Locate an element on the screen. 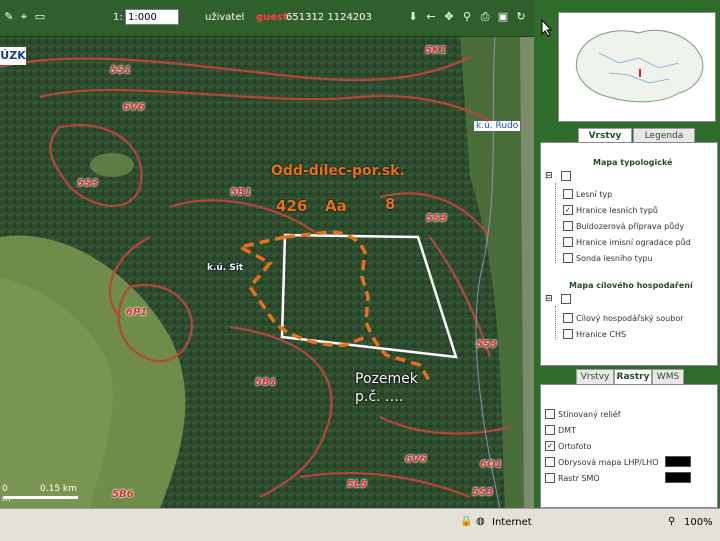  back-icon: ← is located at coordinates (431, 17).